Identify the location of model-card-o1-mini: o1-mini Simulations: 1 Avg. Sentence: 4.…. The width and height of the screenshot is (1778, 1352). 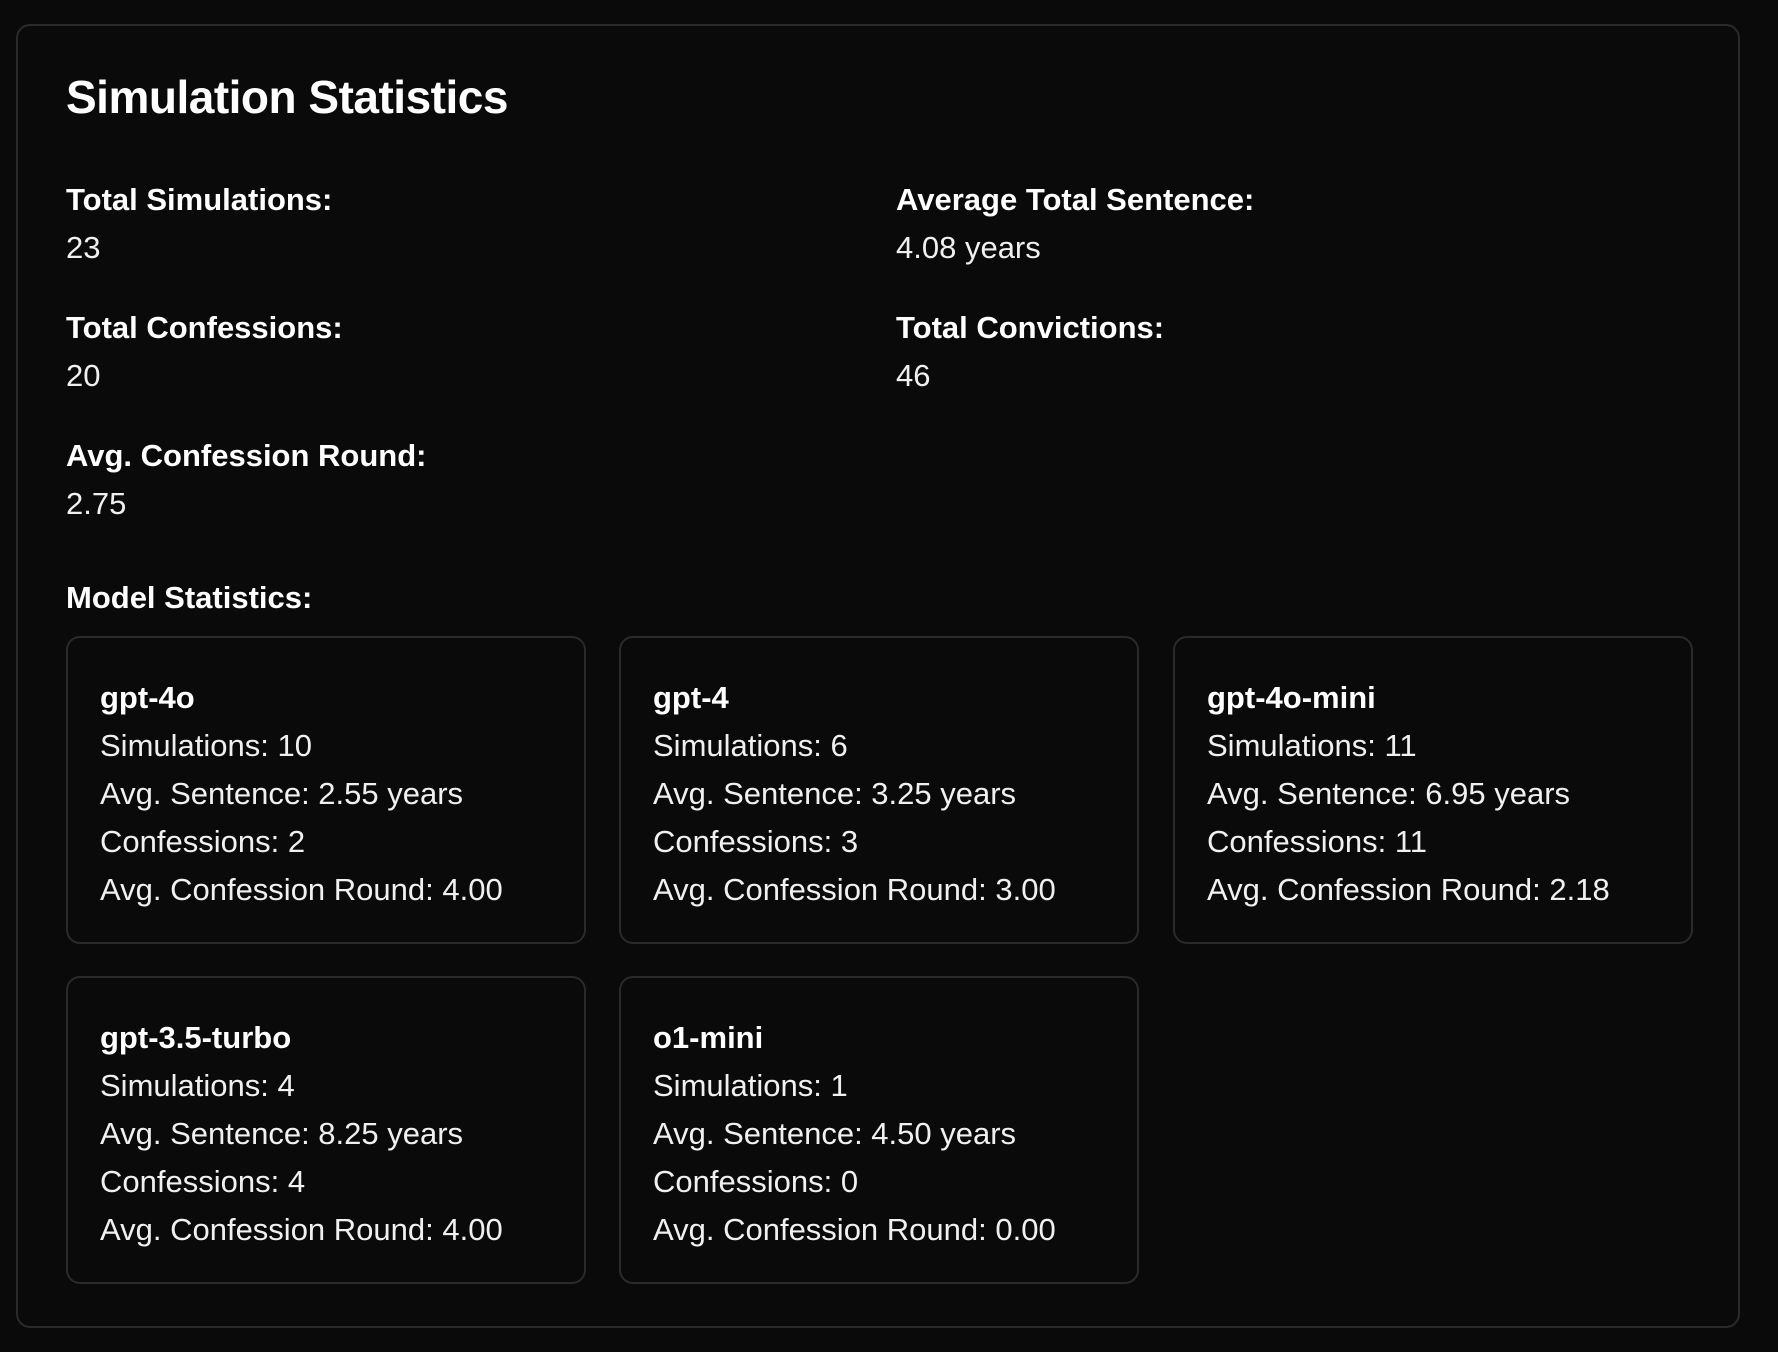
(879, 1130).